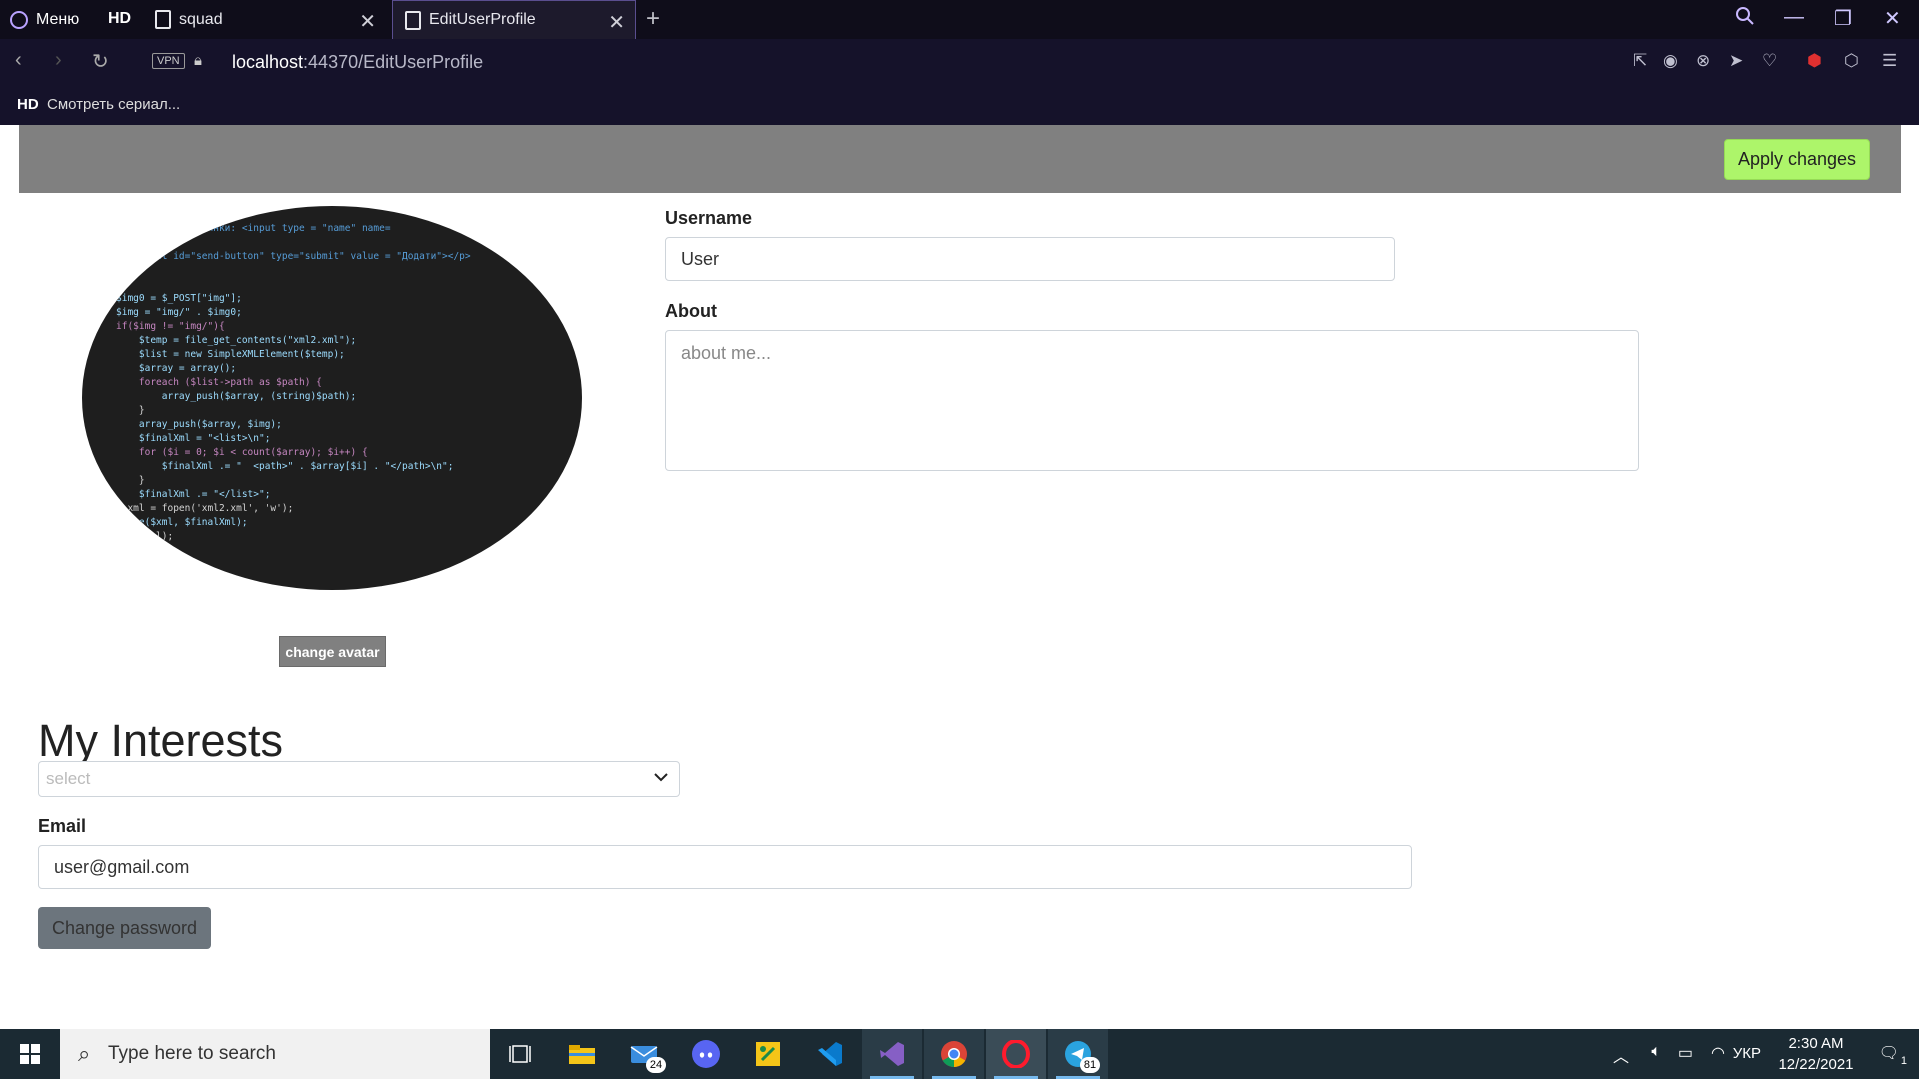  What do you see at coordinates (393, 62) in the screenshot?
I see `url-path: :44370/EditUserProfile` at bounding box center [393, 62].